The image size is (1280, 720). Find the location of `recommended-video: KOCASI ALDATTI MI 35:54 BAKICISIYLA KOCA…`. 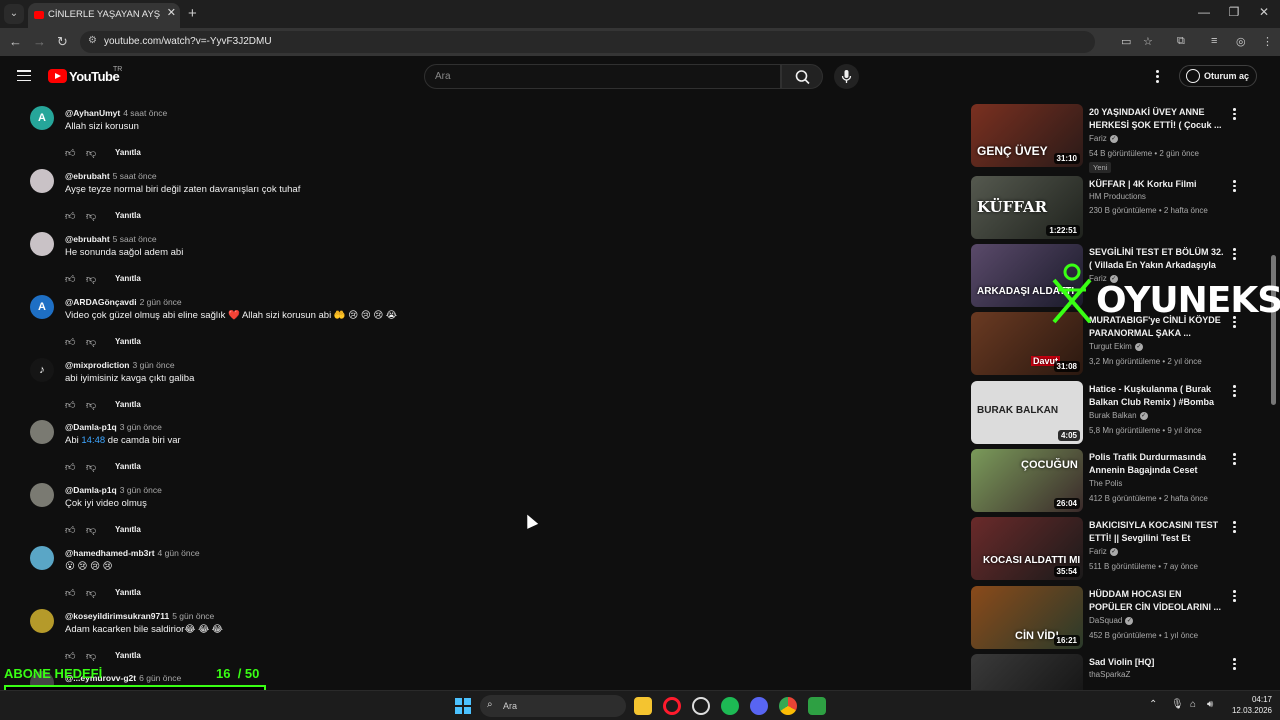

recommended-video: KOCASI ALDATTI MI 35:54 BAKICISIYLA KOCA… is located at coordinates (1111, 548).